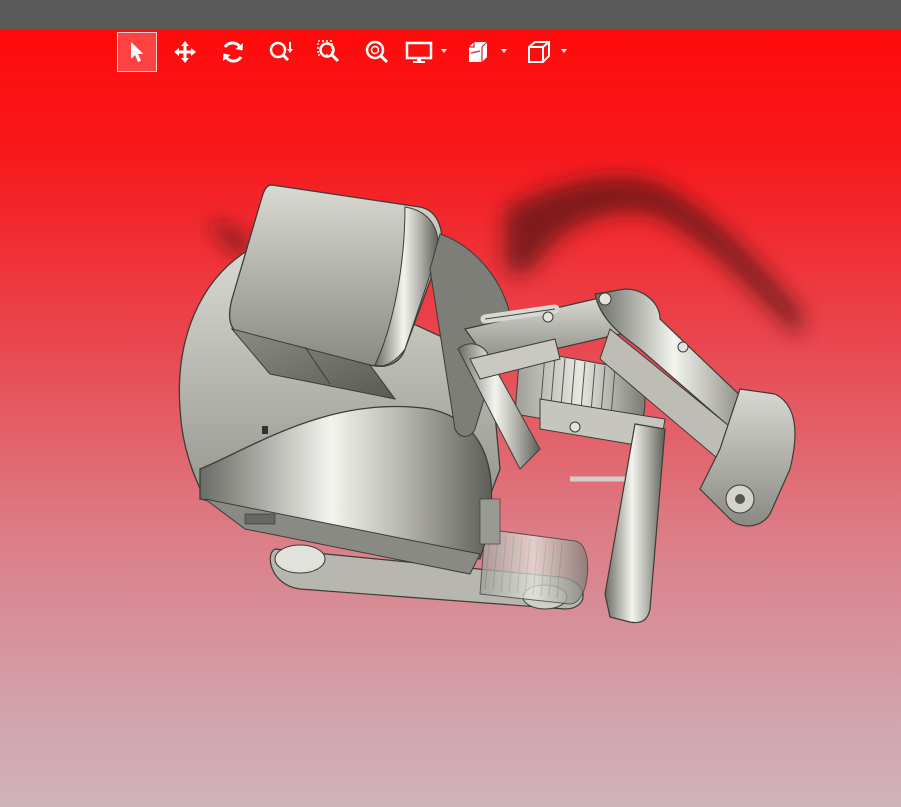 This screenshot has height=807, width=901. I want to click on display-mode-menu-button, so click(431, 52).